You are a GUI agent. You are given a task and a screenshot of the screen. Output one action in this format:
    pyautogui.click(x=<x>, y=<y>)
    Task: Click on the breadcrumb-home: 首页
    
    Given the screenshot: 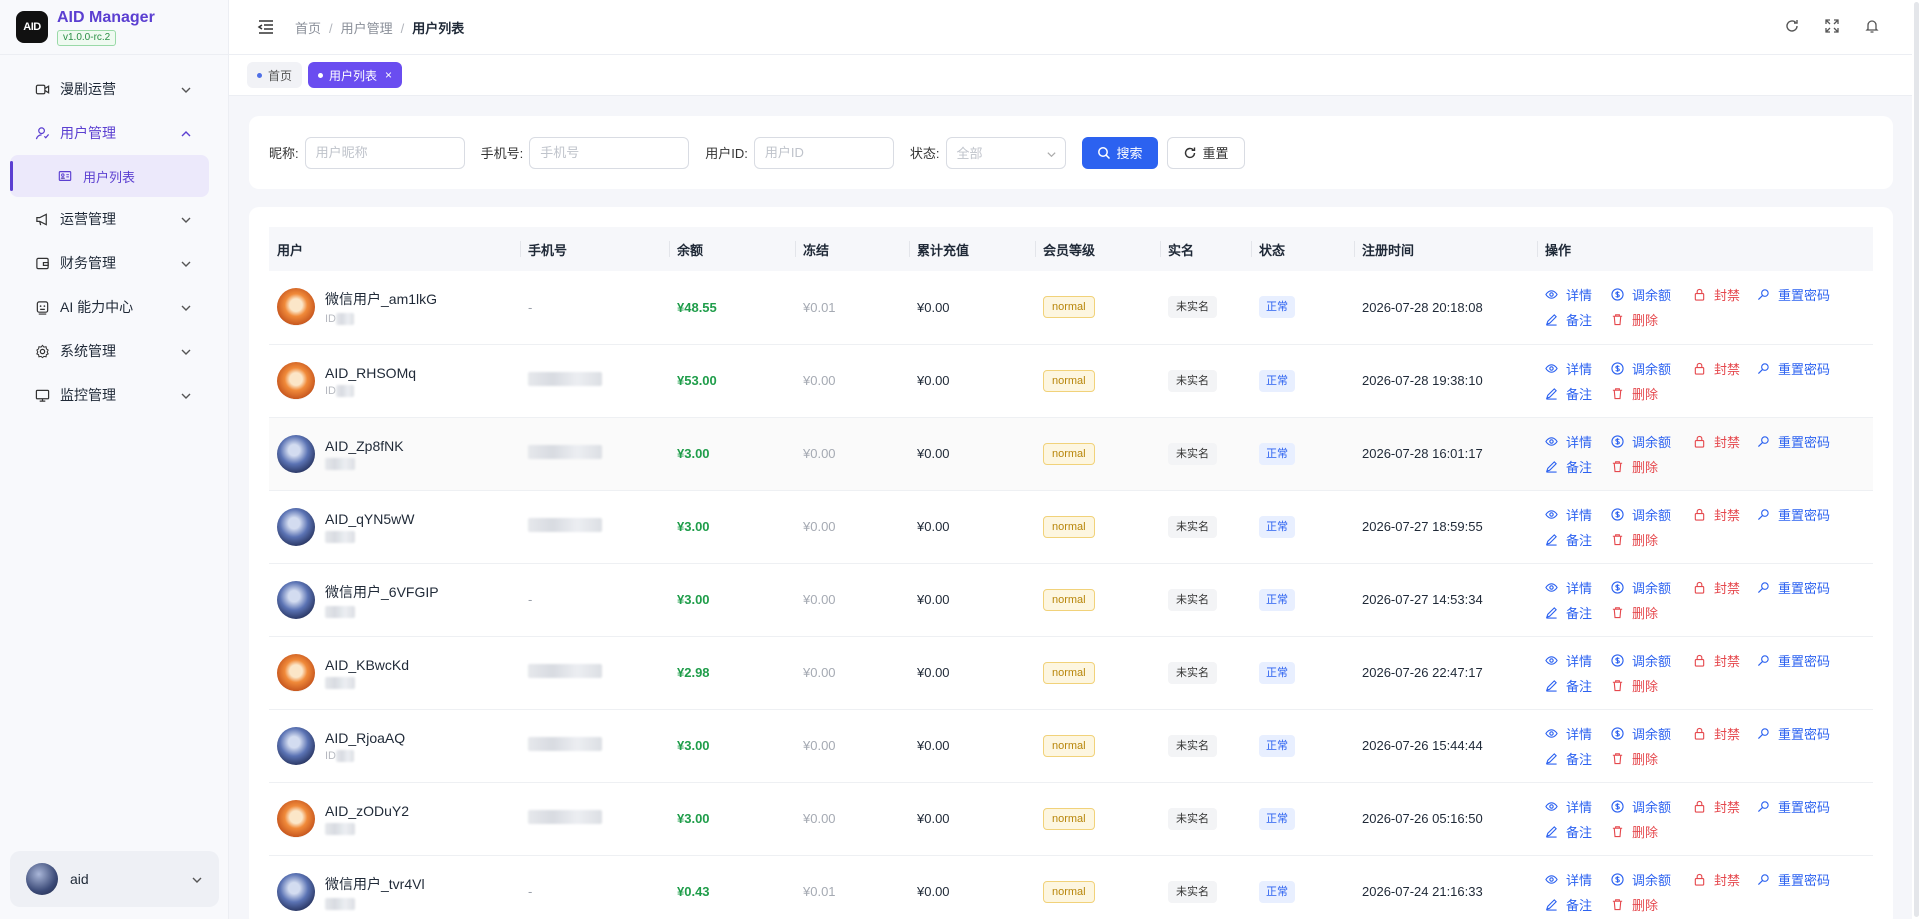 What is the action you would take?
    pyautogui.click(x=308, y=28)
    